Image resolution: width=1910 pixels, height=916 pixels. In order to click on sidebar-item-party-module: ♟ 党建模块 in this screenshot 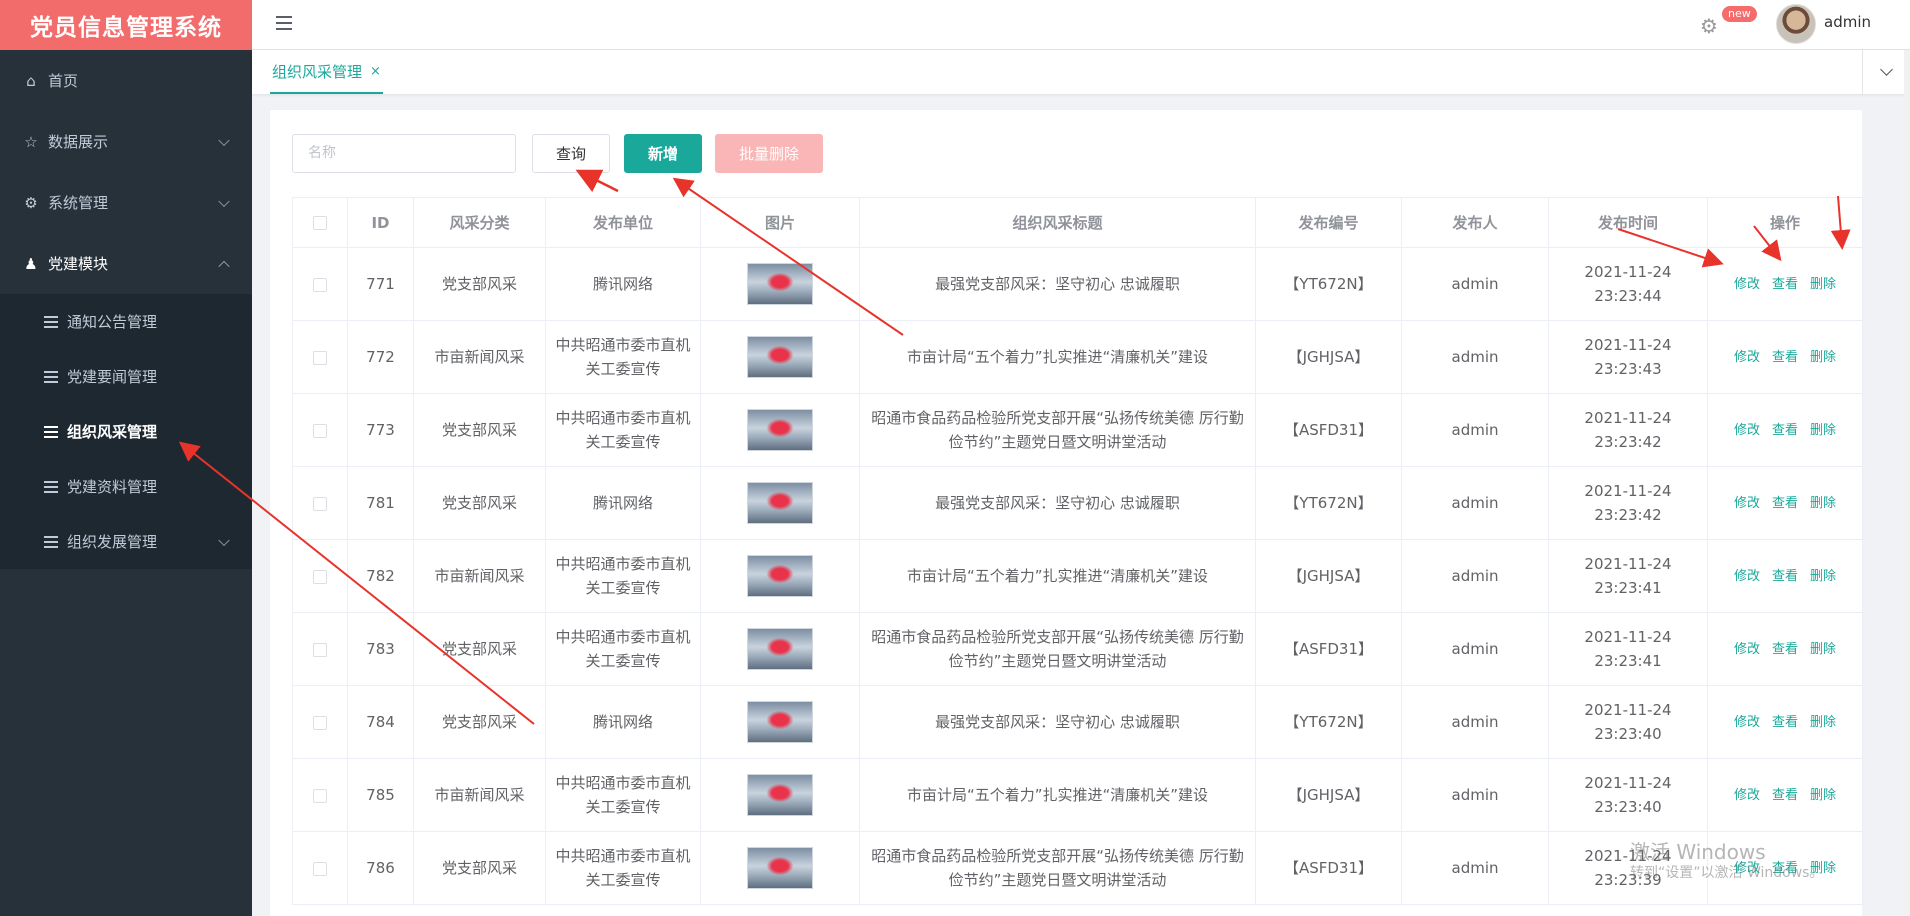, I will do `click(126, 263)`.